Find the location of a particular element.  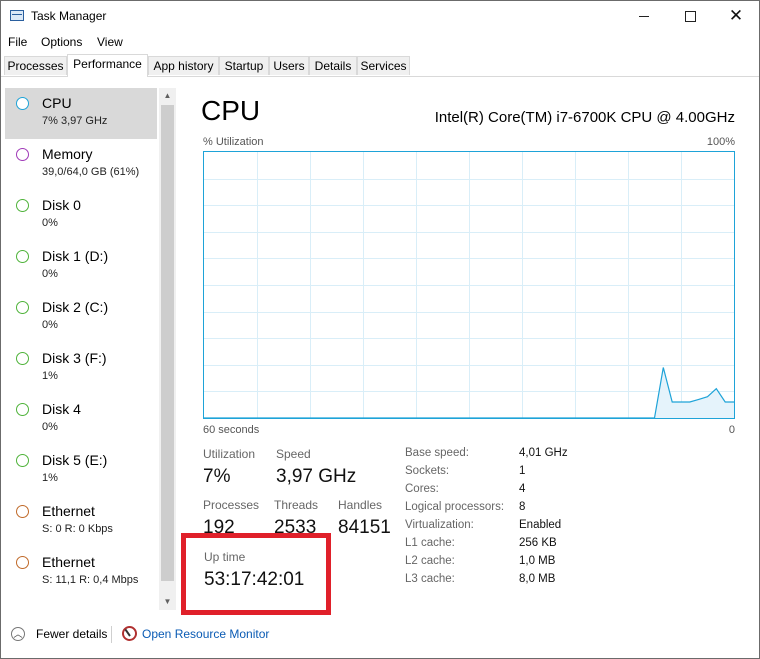

tab-users: Users is located at coordinates (289, 65).